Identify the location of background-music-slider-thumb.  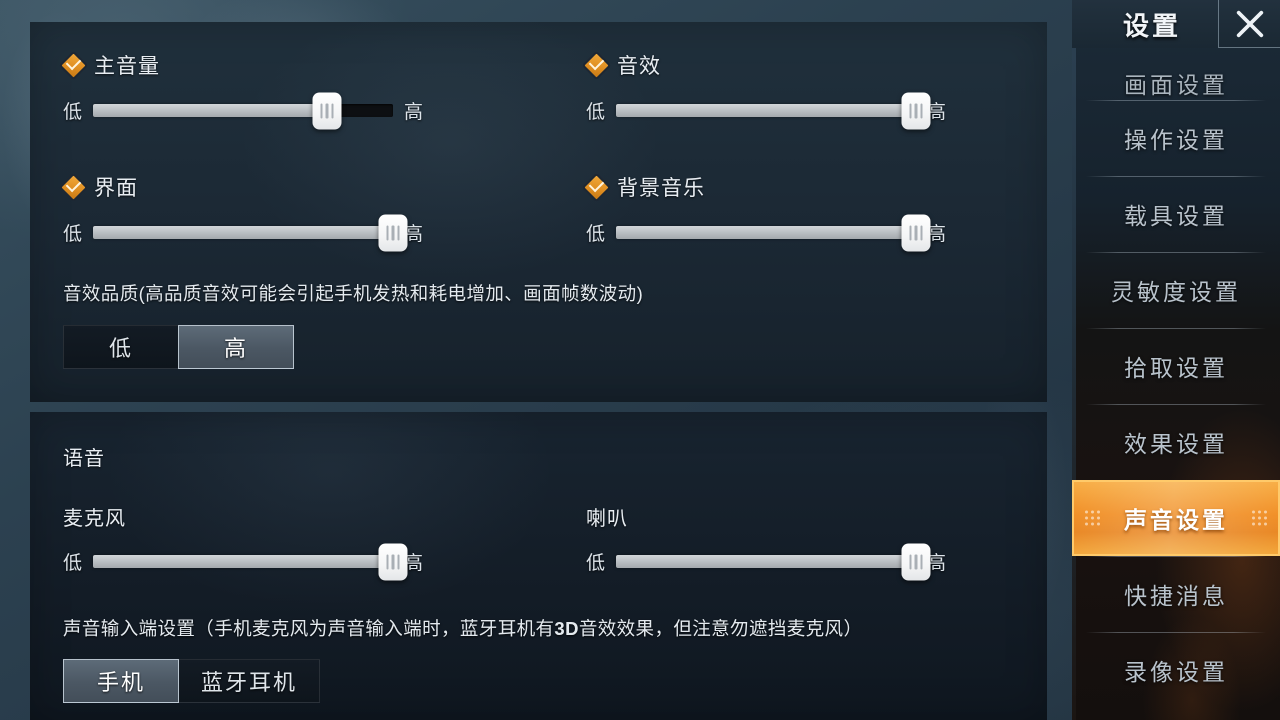
(916, 232).